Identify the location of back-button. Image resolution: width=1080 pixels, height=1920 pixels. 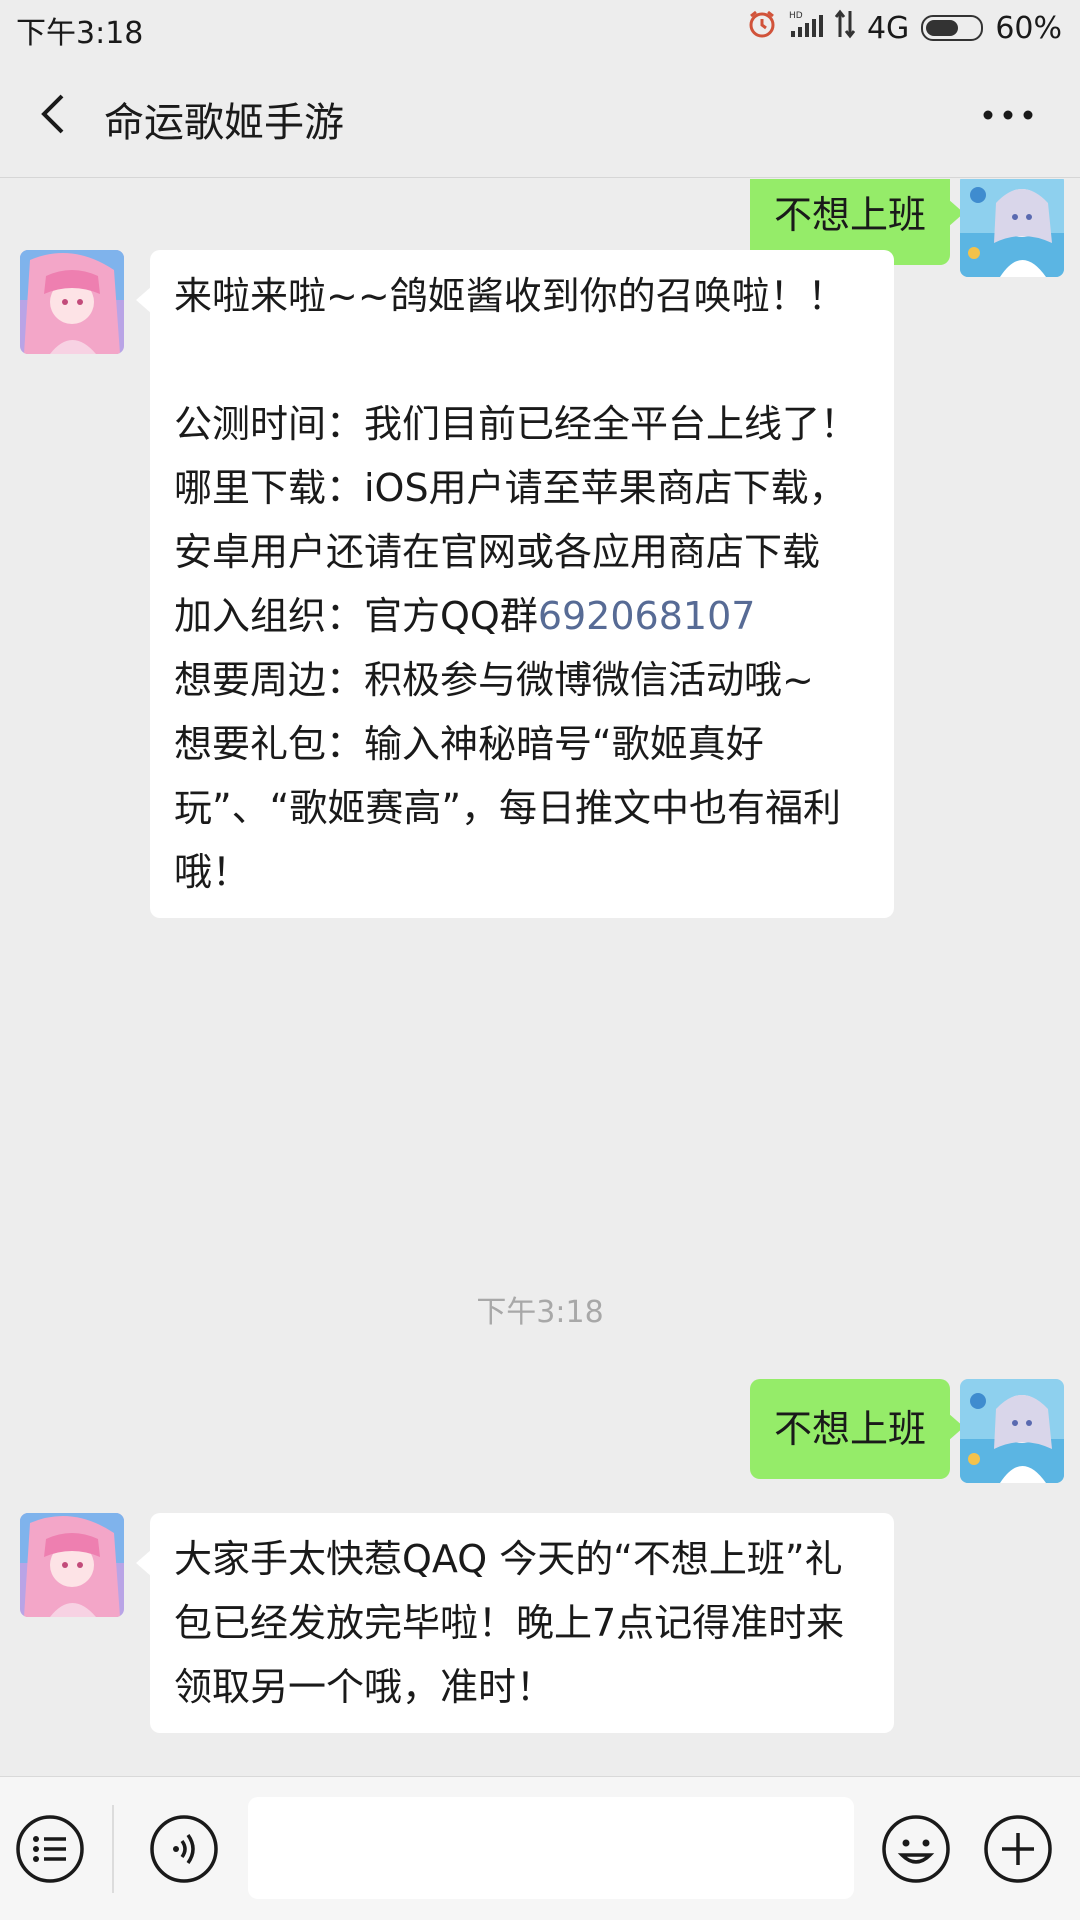
(52, 114).